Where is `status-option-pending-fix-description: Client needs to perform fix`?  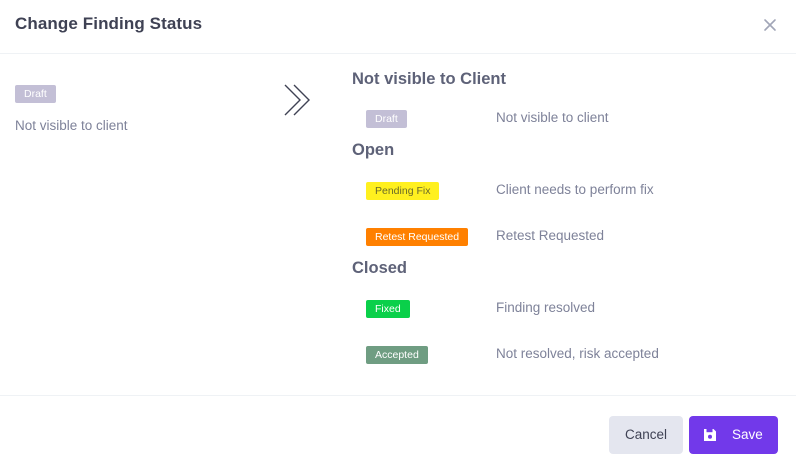 status-option-pending-fix-description: Client needs to perform fix is located at coordinates (575, 189).